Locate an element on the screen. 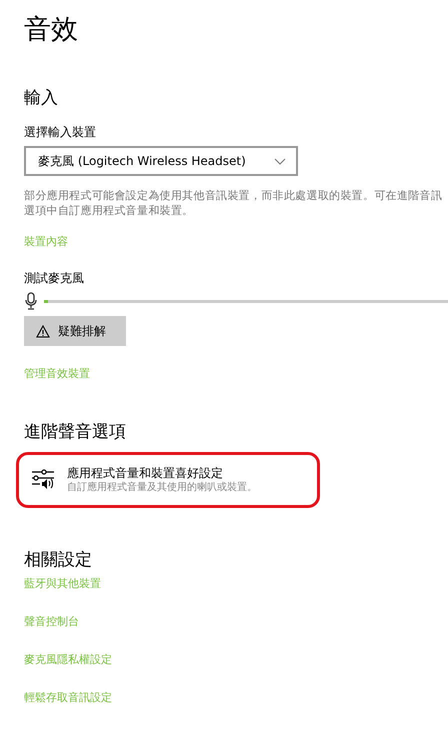 Image resolution: width=448 pixels, height=743 pixels. setting-title: 應用程式音量和裝置喜好設定 is located at coordinates (145, 473).